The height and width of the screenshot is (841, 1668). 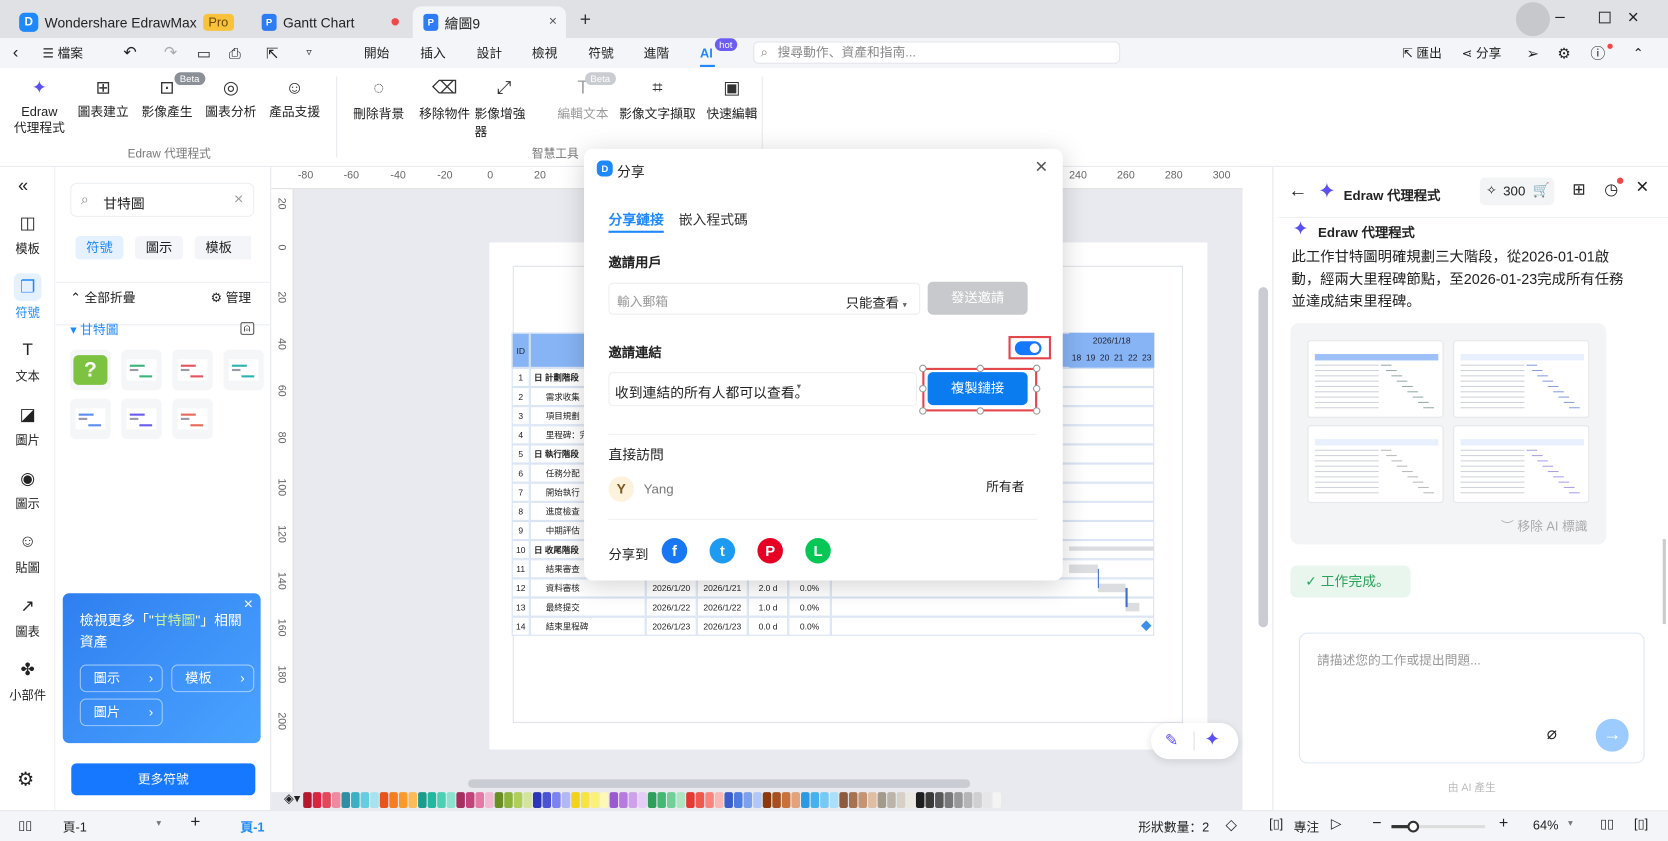 What do you see at coordinates (94, 329) in the screenshot?
I see `category-gantt: ▾ 甘特圖` at bounding box center [94, 329].